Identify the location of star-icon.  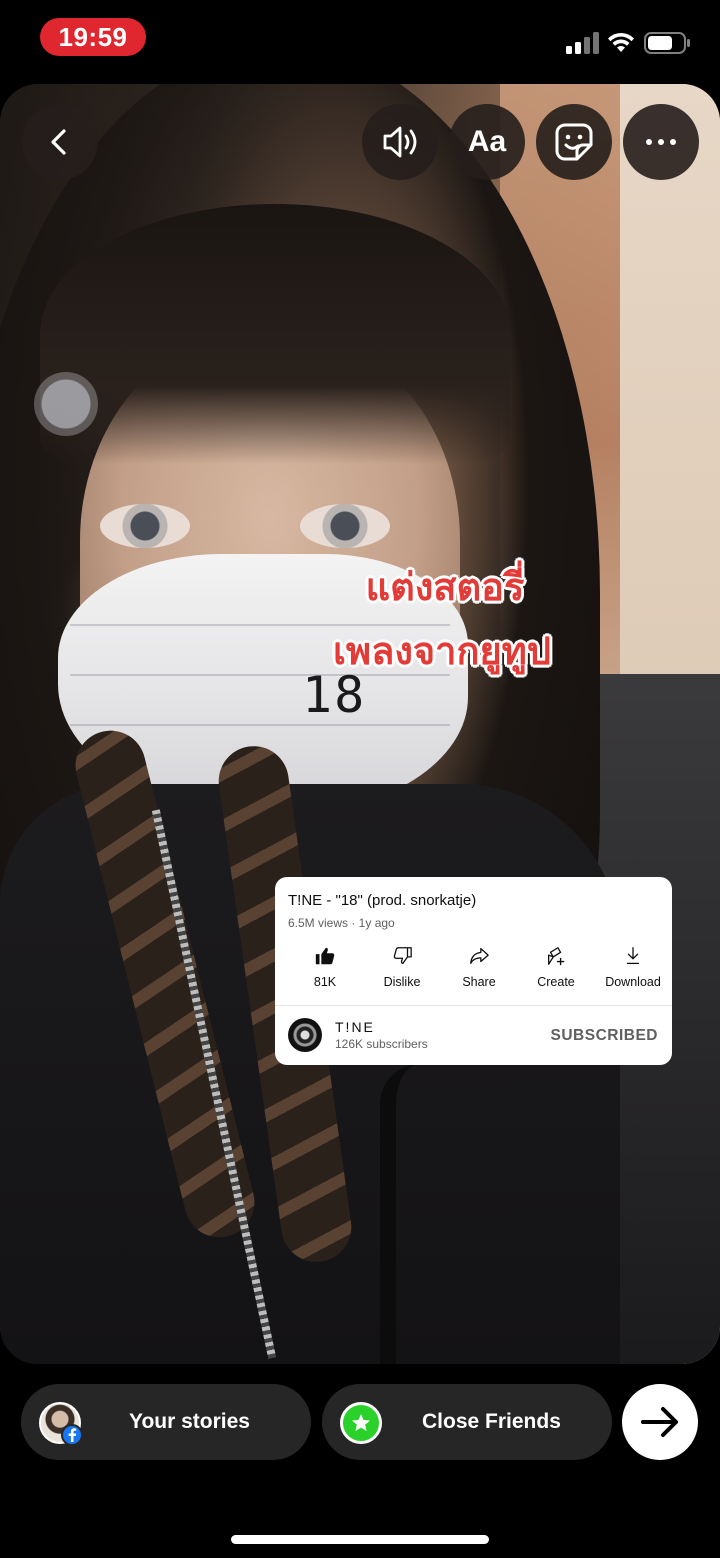
(361, 1423).